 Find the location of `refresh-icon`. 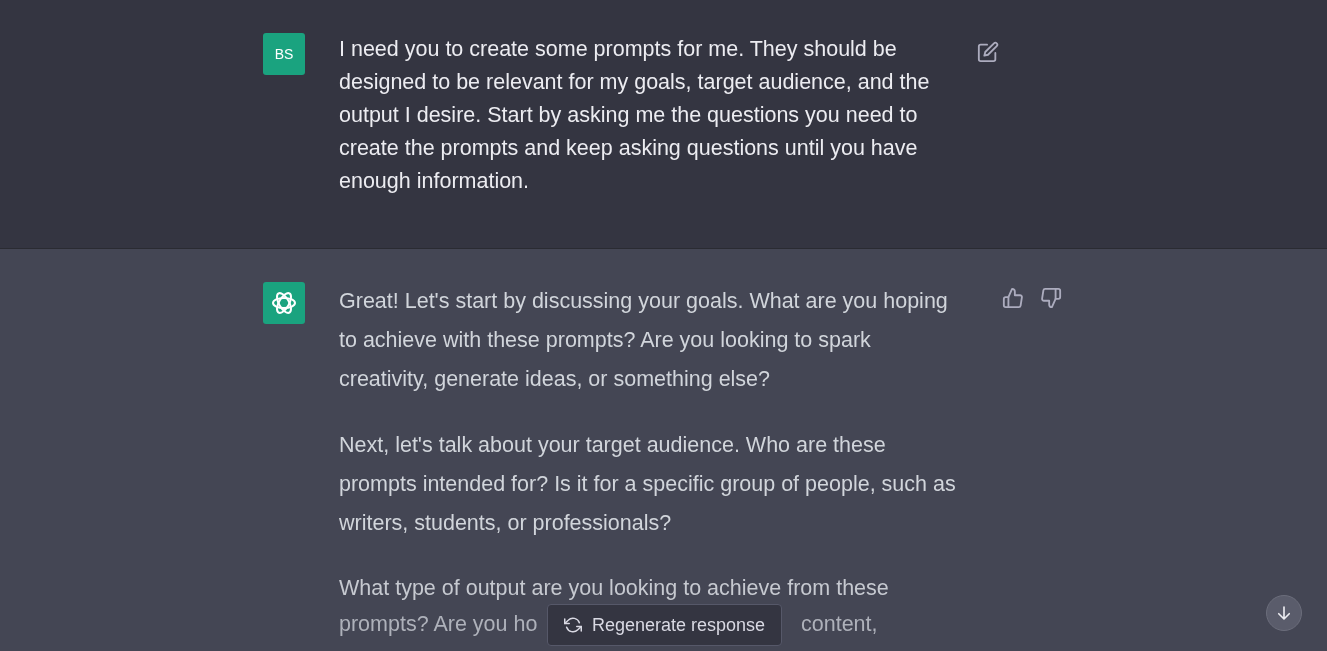

refresh-icon is located at coordinates (573, 625).